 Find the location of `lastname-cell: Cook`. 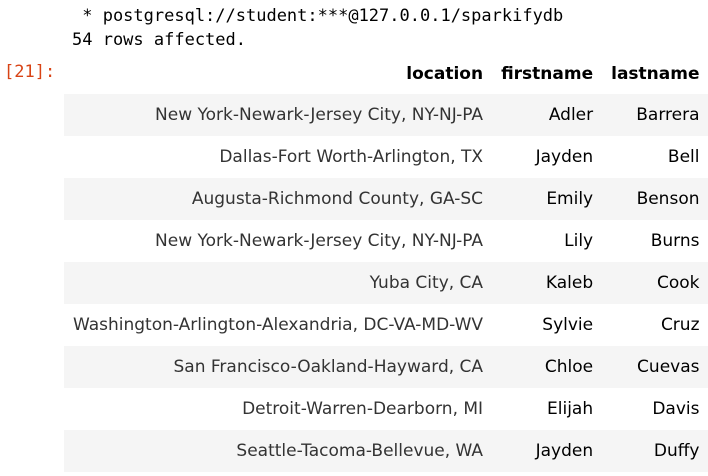

lastname-cell: Cook is located at coordinates (678, 283).